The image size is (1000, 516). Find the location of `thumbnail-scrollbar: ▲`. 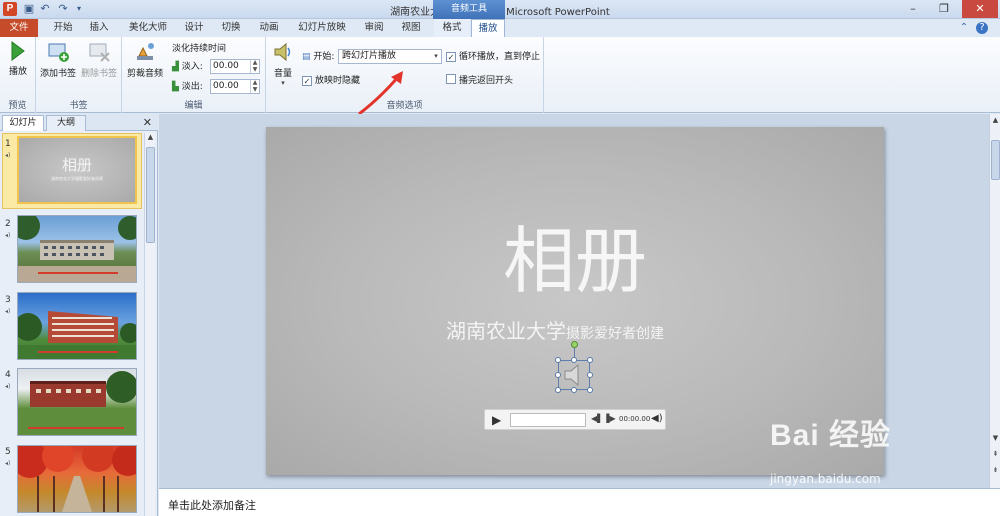

thumbnail-scrollbar: ▲ is located at coordinates (149, 324).